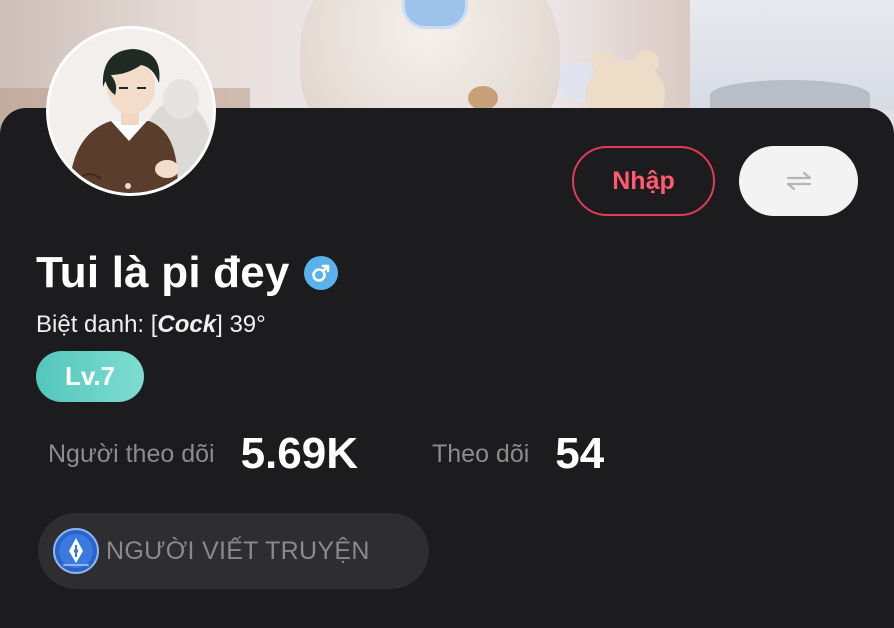  I want to click on profile-name-row: Tui là pi đey, so click(187, 273).